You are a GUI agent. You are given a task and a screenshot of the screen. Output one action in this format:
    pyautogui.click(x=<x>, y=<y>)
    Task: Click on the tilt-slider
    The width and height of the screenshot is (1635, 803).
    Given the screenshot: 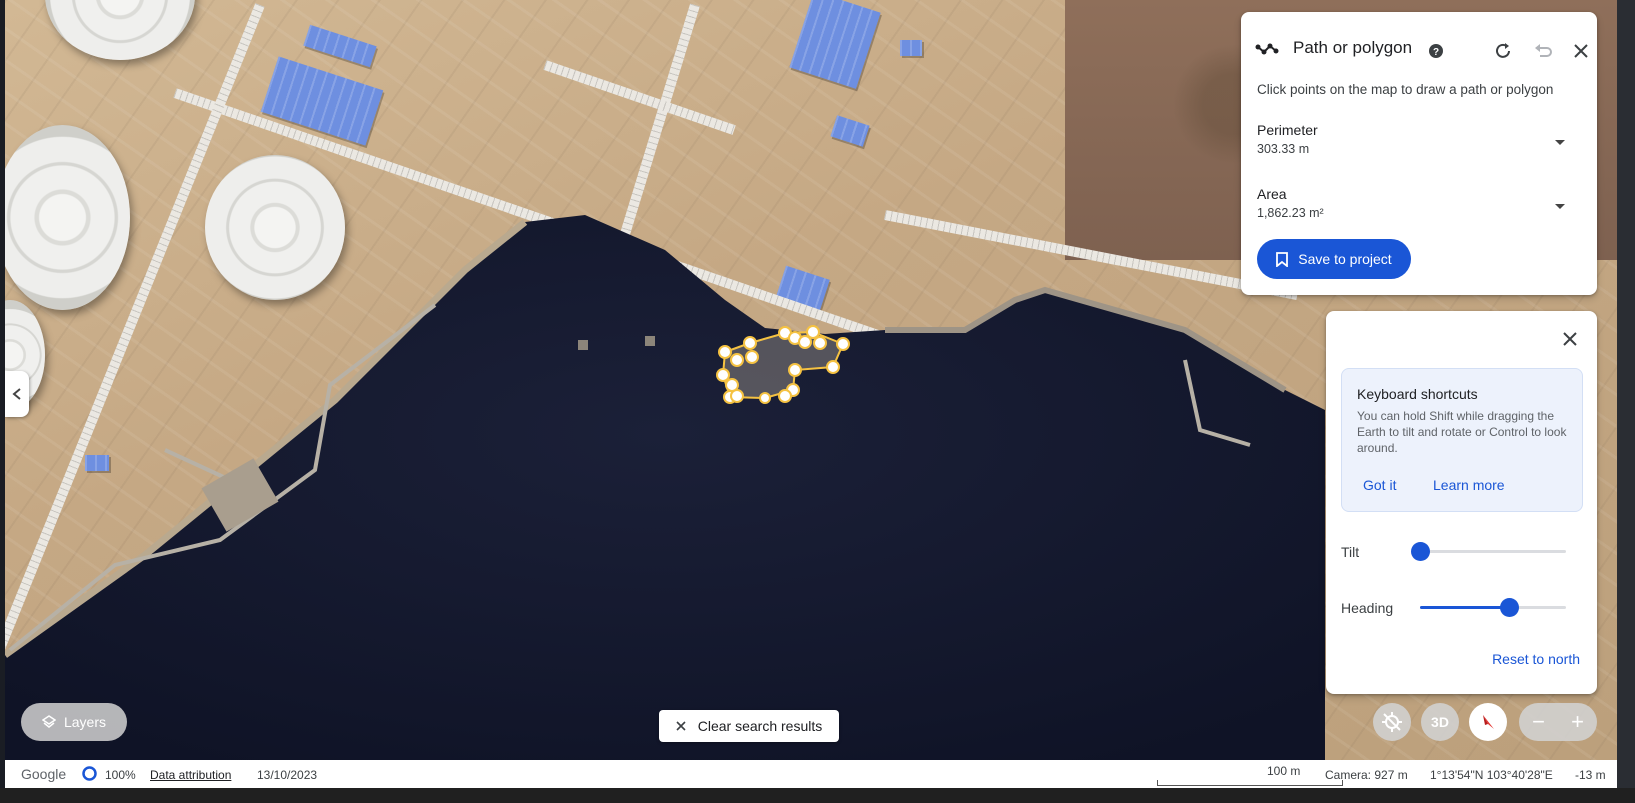 What is the action you would take?
    pyautogui.click(x=1488, y=551)
    